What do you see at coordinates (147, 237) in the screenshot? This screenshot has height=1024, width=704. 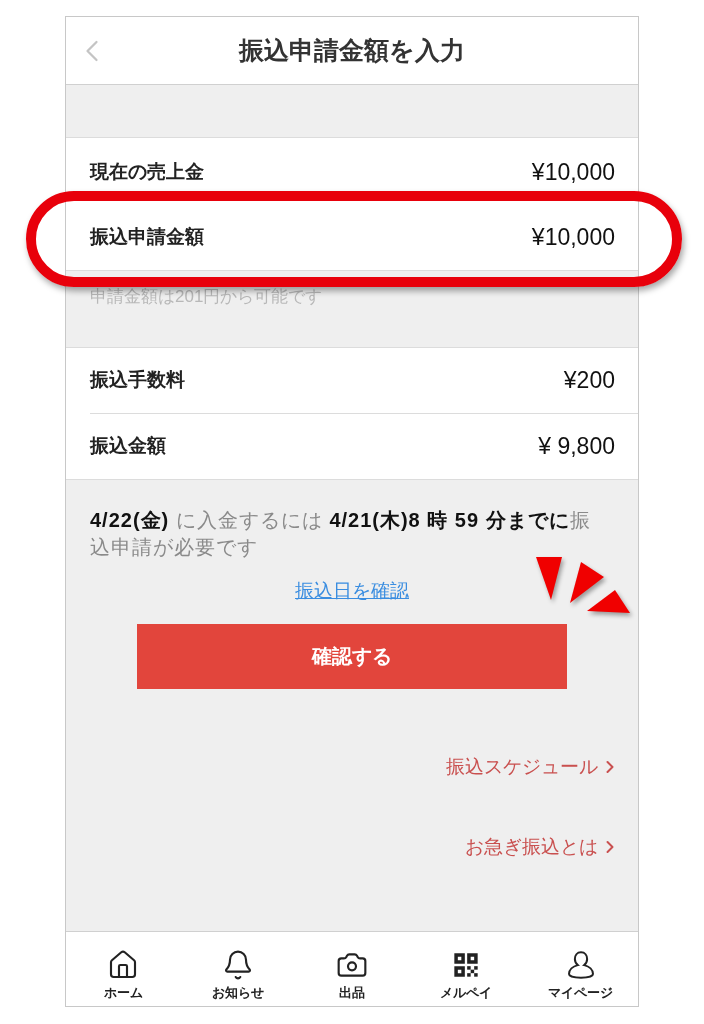 I see `row-label: 振込申請金額` at bounding box center [147, 237].